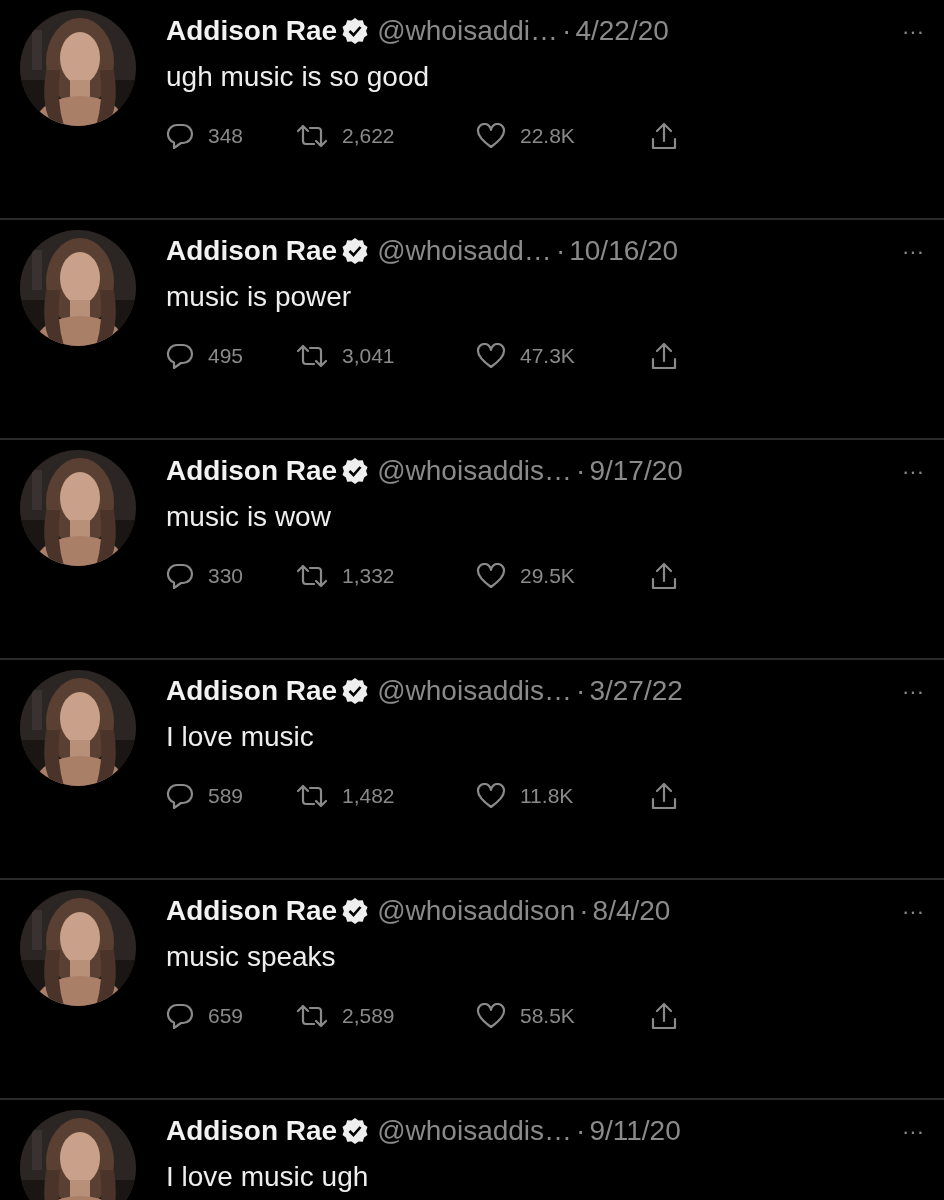 This screenshot has width=944, height=1200. What do you see at coordinates (298, 77) in the screenshot?
I see `tweet-text: ugh music is so good` at bounding box center [298, 77].